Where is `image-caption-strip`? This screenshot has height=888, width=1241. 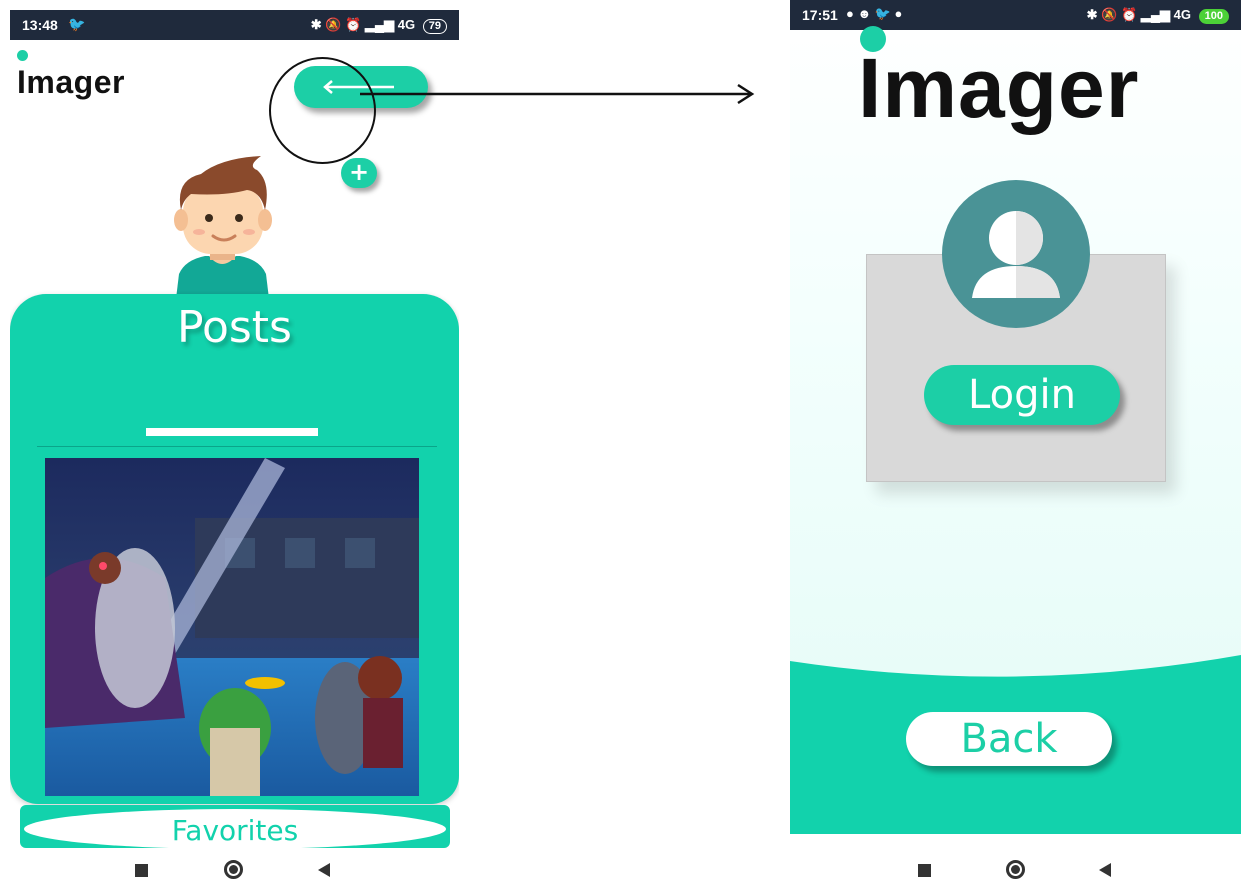
image-caption-strip is located at coordinates (232, 432).